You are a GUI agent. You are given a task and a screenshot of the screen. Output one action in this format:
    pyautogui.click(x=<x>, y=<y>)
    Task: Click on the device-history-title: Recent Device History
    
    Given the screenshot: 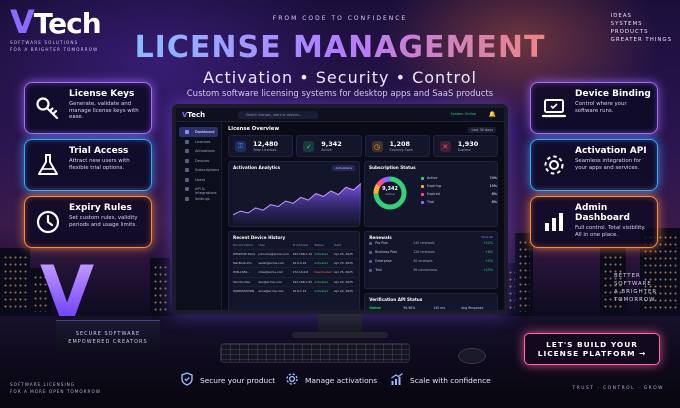 What is the action you would take?
    pyautogui.click(x=259, y=237)
    